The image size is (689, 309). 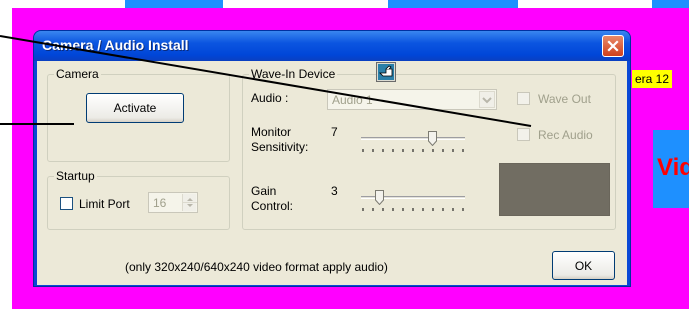 What do you see at coordinates (413, 142) in the screenshot?
I see `monitor-sensitivity-slider` at bounding box center [413, 142].